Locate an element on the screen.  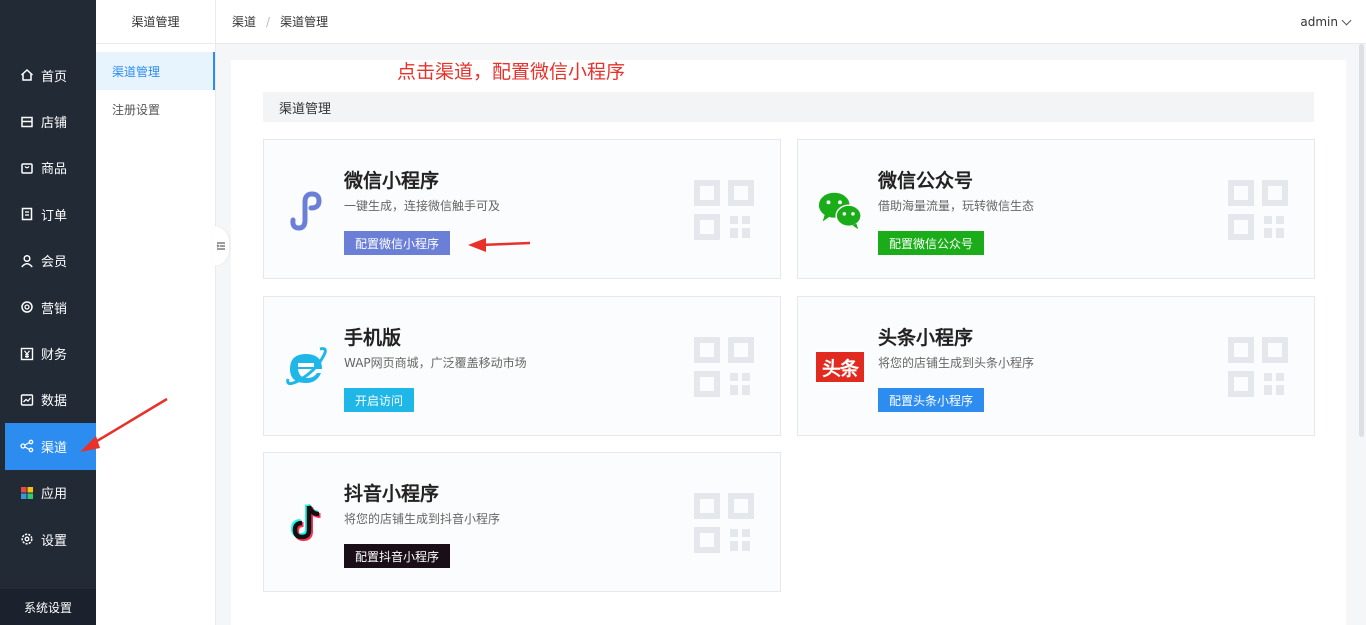
sidebar-item-goods: 商品 is located at coordinates (48, 168).